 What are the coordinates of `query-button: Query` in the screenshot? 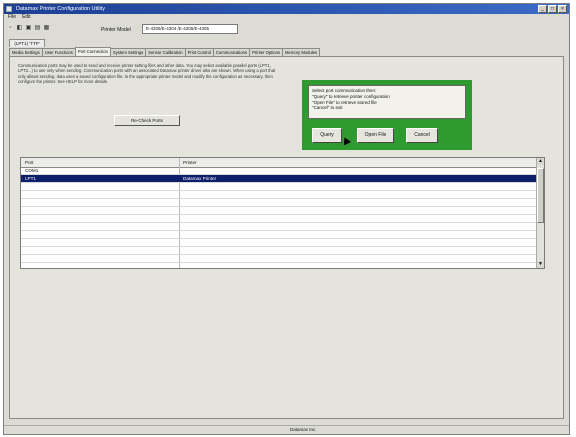 It's located at (327, 135).